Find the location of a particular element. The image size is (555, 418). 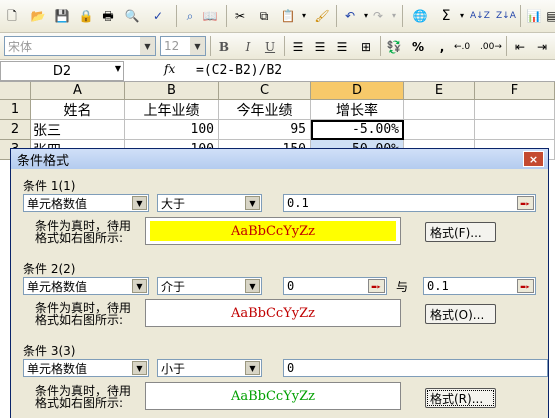

condition-3-description: 条件为真时，待用 格式如右图所示: is located at coordinates (83, 397).